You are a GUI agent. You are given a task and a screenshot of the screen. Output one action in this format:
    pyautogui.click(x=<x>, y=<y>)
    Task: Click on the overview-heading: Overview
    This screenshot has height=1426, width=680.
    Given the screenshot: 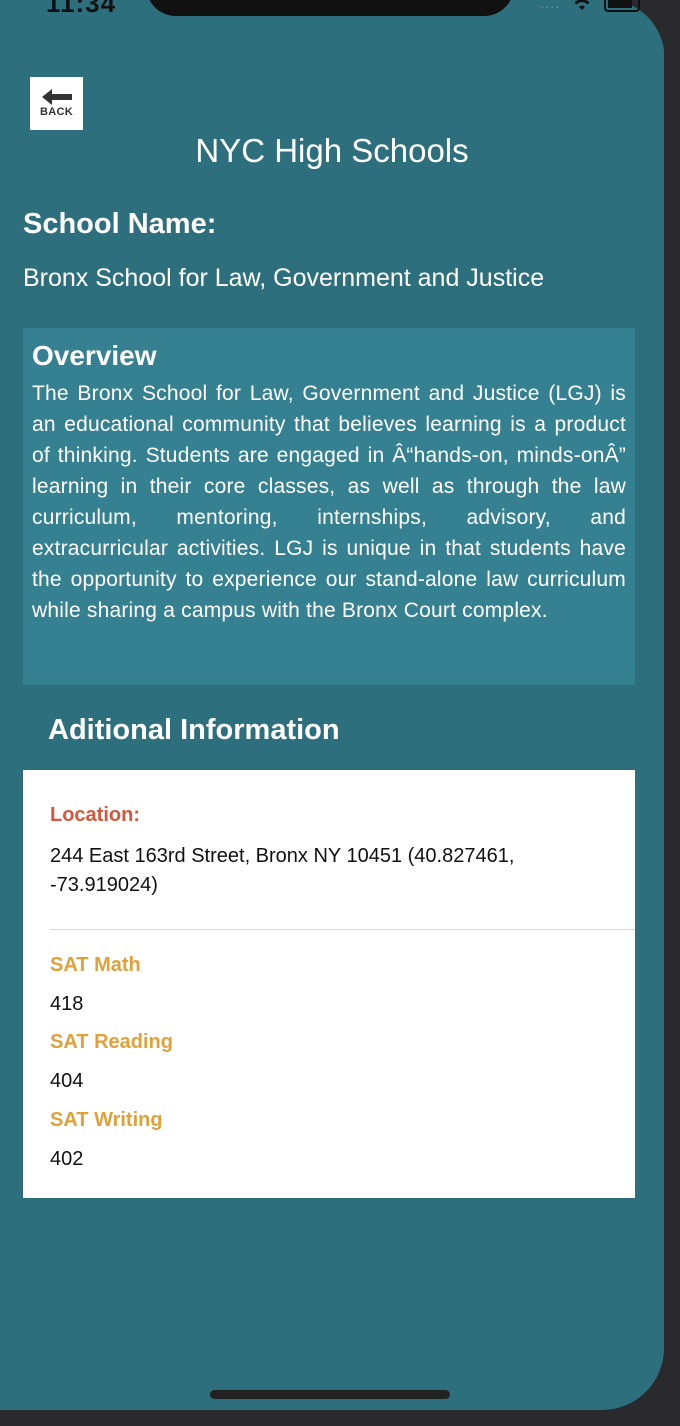 What is the action you would take?
    pyautogui.click(x=94, y=355)
    